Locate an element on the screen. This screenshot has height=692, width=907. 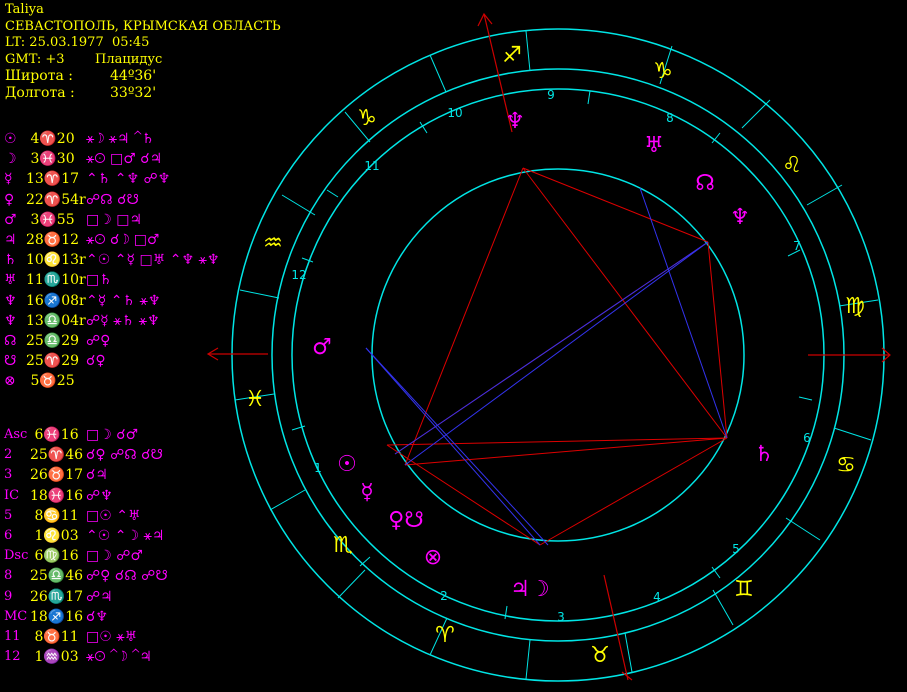
pisces-icon: ♓ is located at coordinates (255, 399).